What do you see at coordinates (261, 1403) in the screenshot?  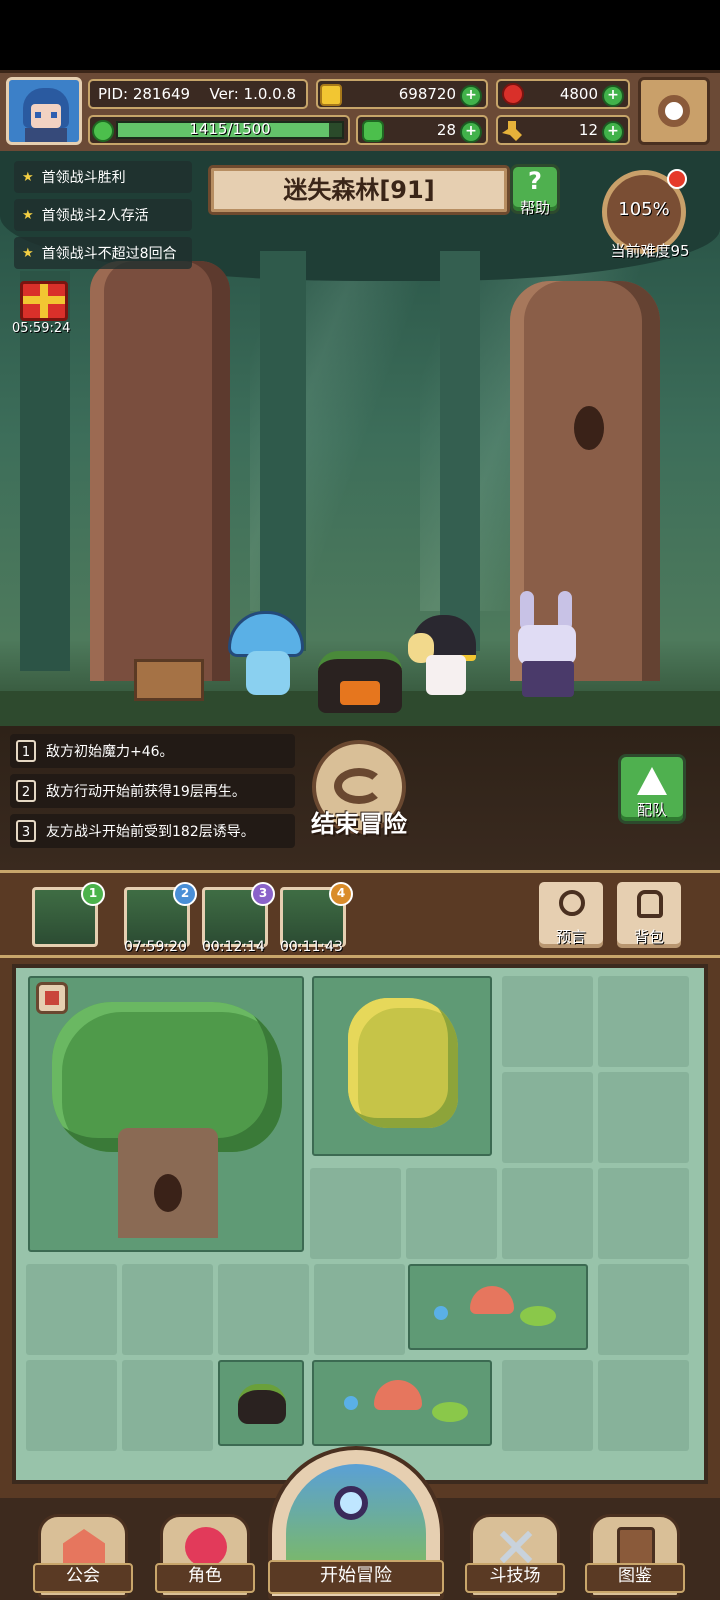 I see `tile-cauldron` at bounding box center [261, 1403].